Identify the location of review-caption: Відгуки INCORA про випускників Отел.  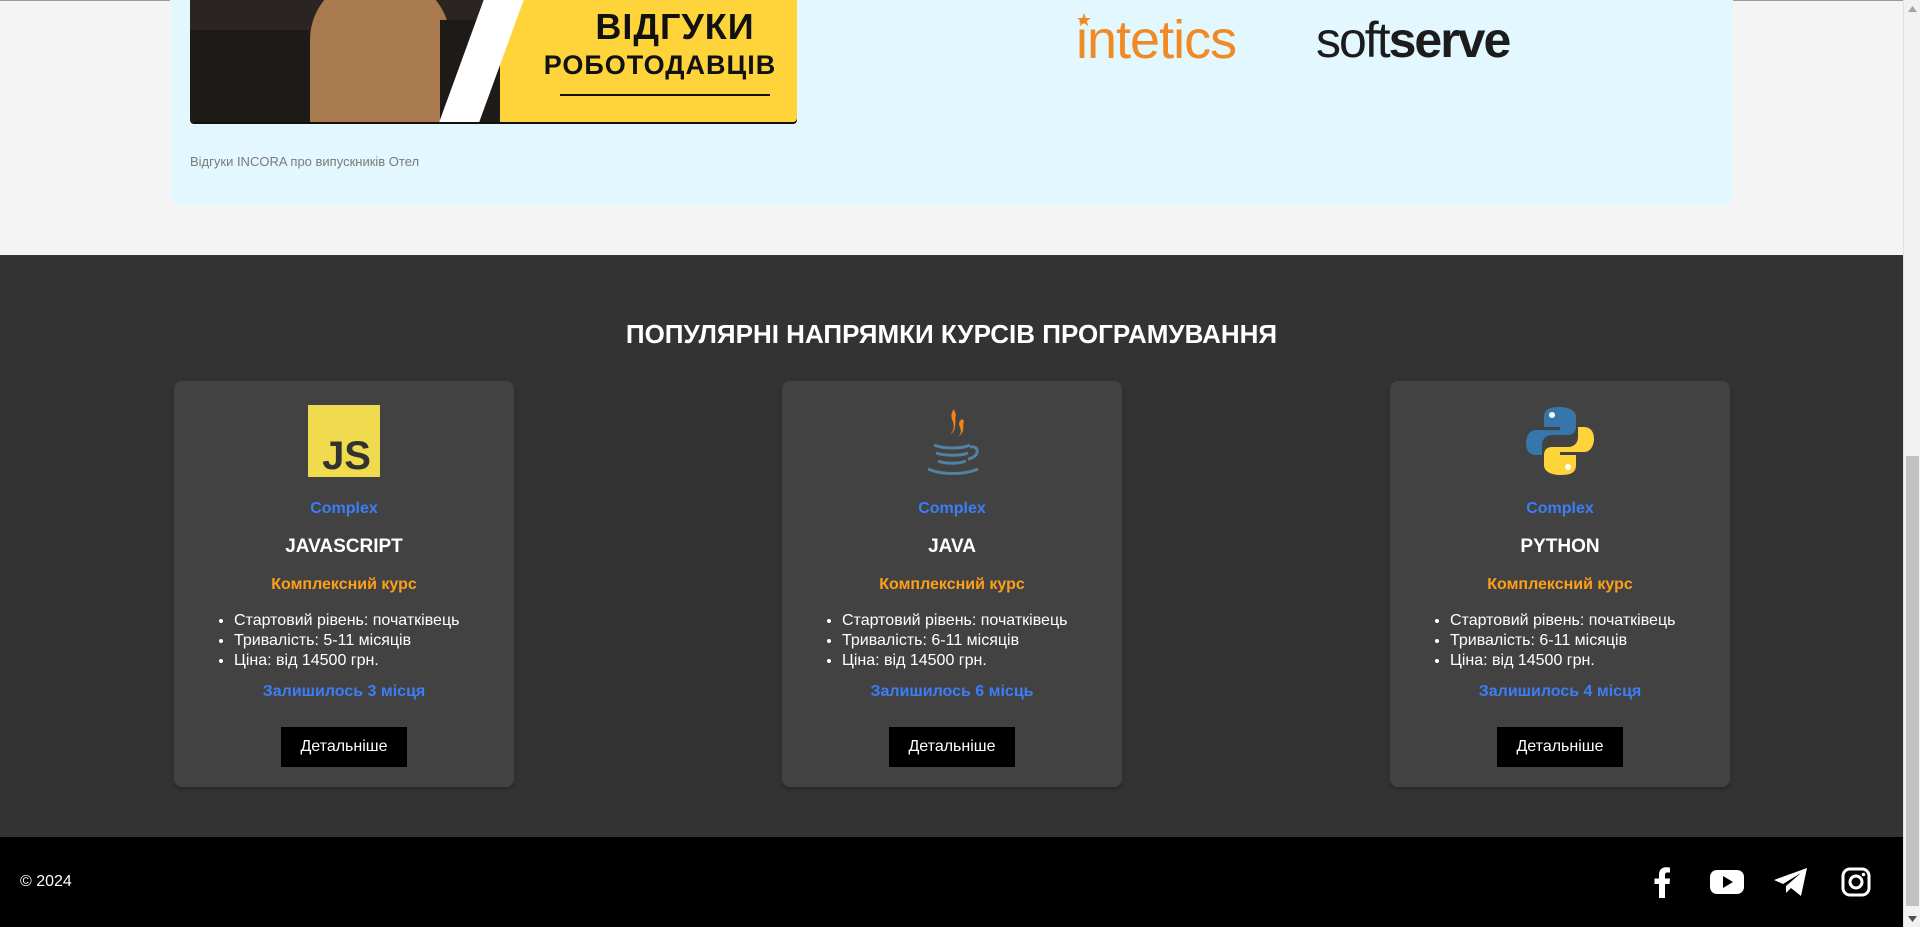
(305, 161).